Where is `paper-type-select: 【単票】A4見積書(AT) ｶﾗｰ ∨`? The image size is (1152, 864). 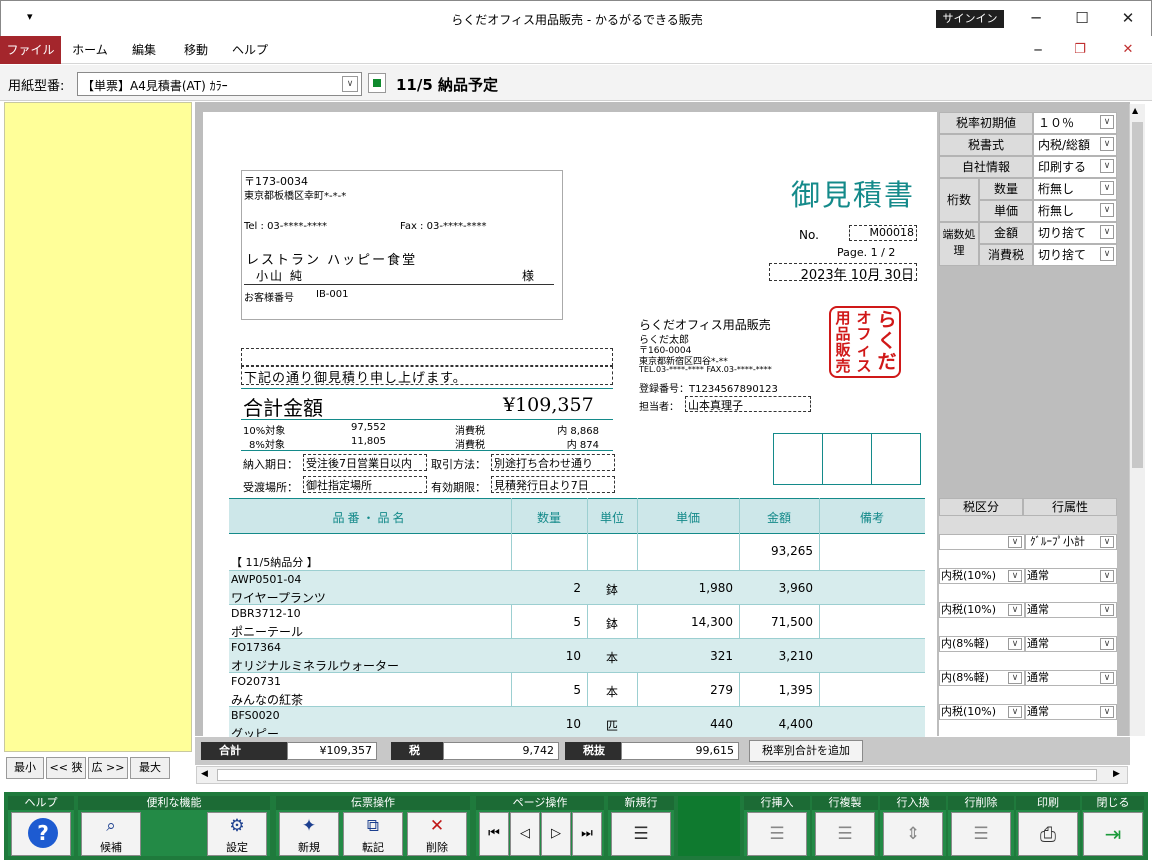
paper-type-select: 【単票】A4見積書(AT) ｶﾗｰ ∨ is located at coordinates (219, 84).